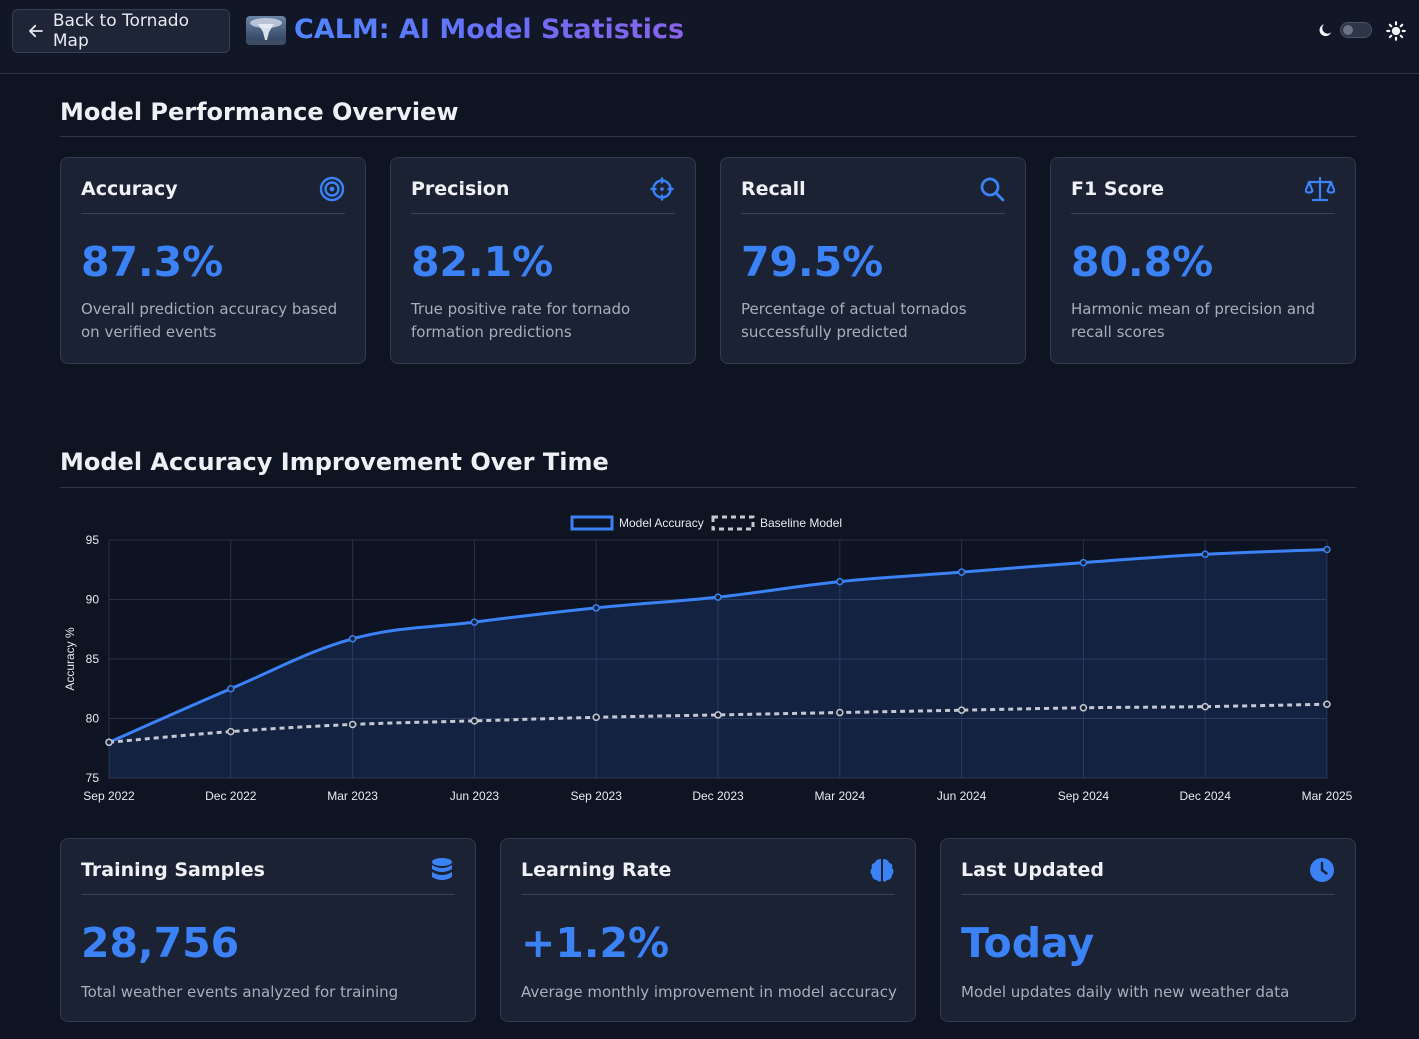 This screenshot has width=1419, height=1039. I want to click on learning-rate-value: +1.2%, so click(595, 943).